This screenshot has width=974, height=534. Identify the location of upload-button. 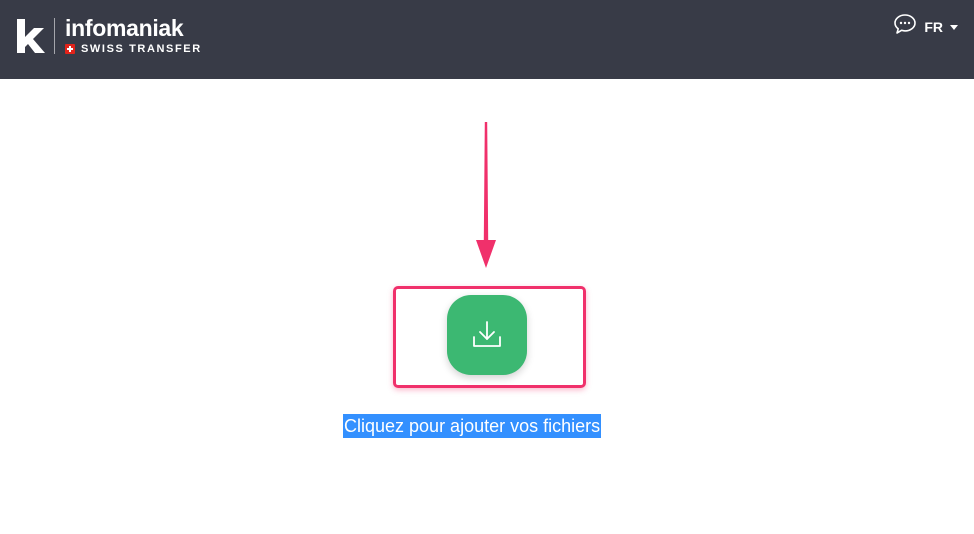
(487, 335).